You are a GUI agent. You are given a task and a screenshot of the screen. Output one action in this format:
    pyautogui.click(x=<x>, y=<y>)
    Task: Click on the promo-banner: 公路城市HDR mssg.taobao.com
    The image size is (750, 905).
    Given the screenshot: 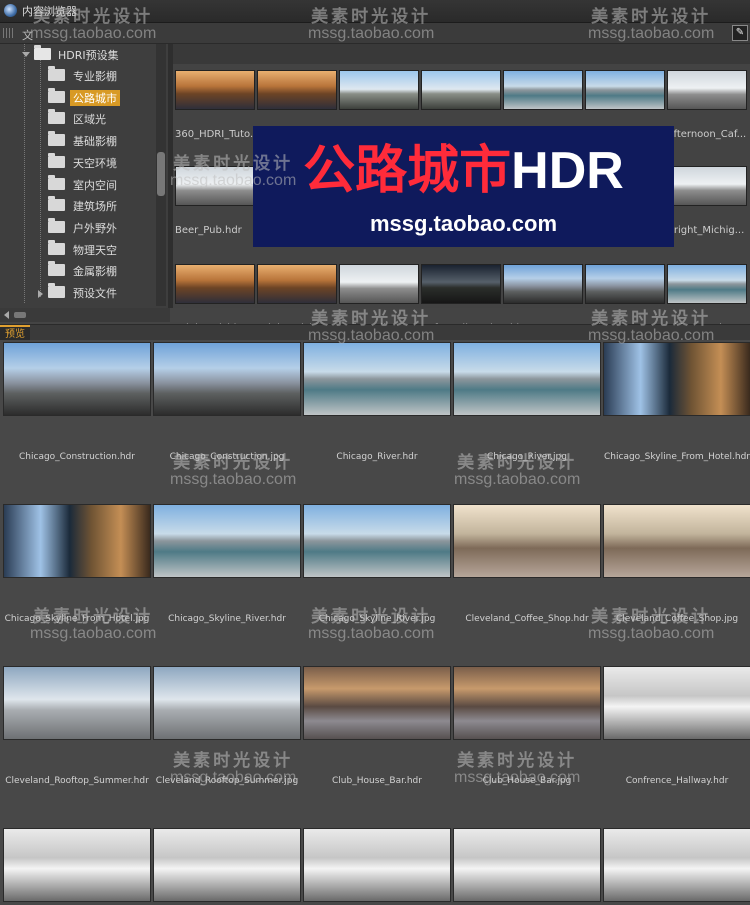 What is the action you would take?
    pyautogui.click(x=463, y=186)
    